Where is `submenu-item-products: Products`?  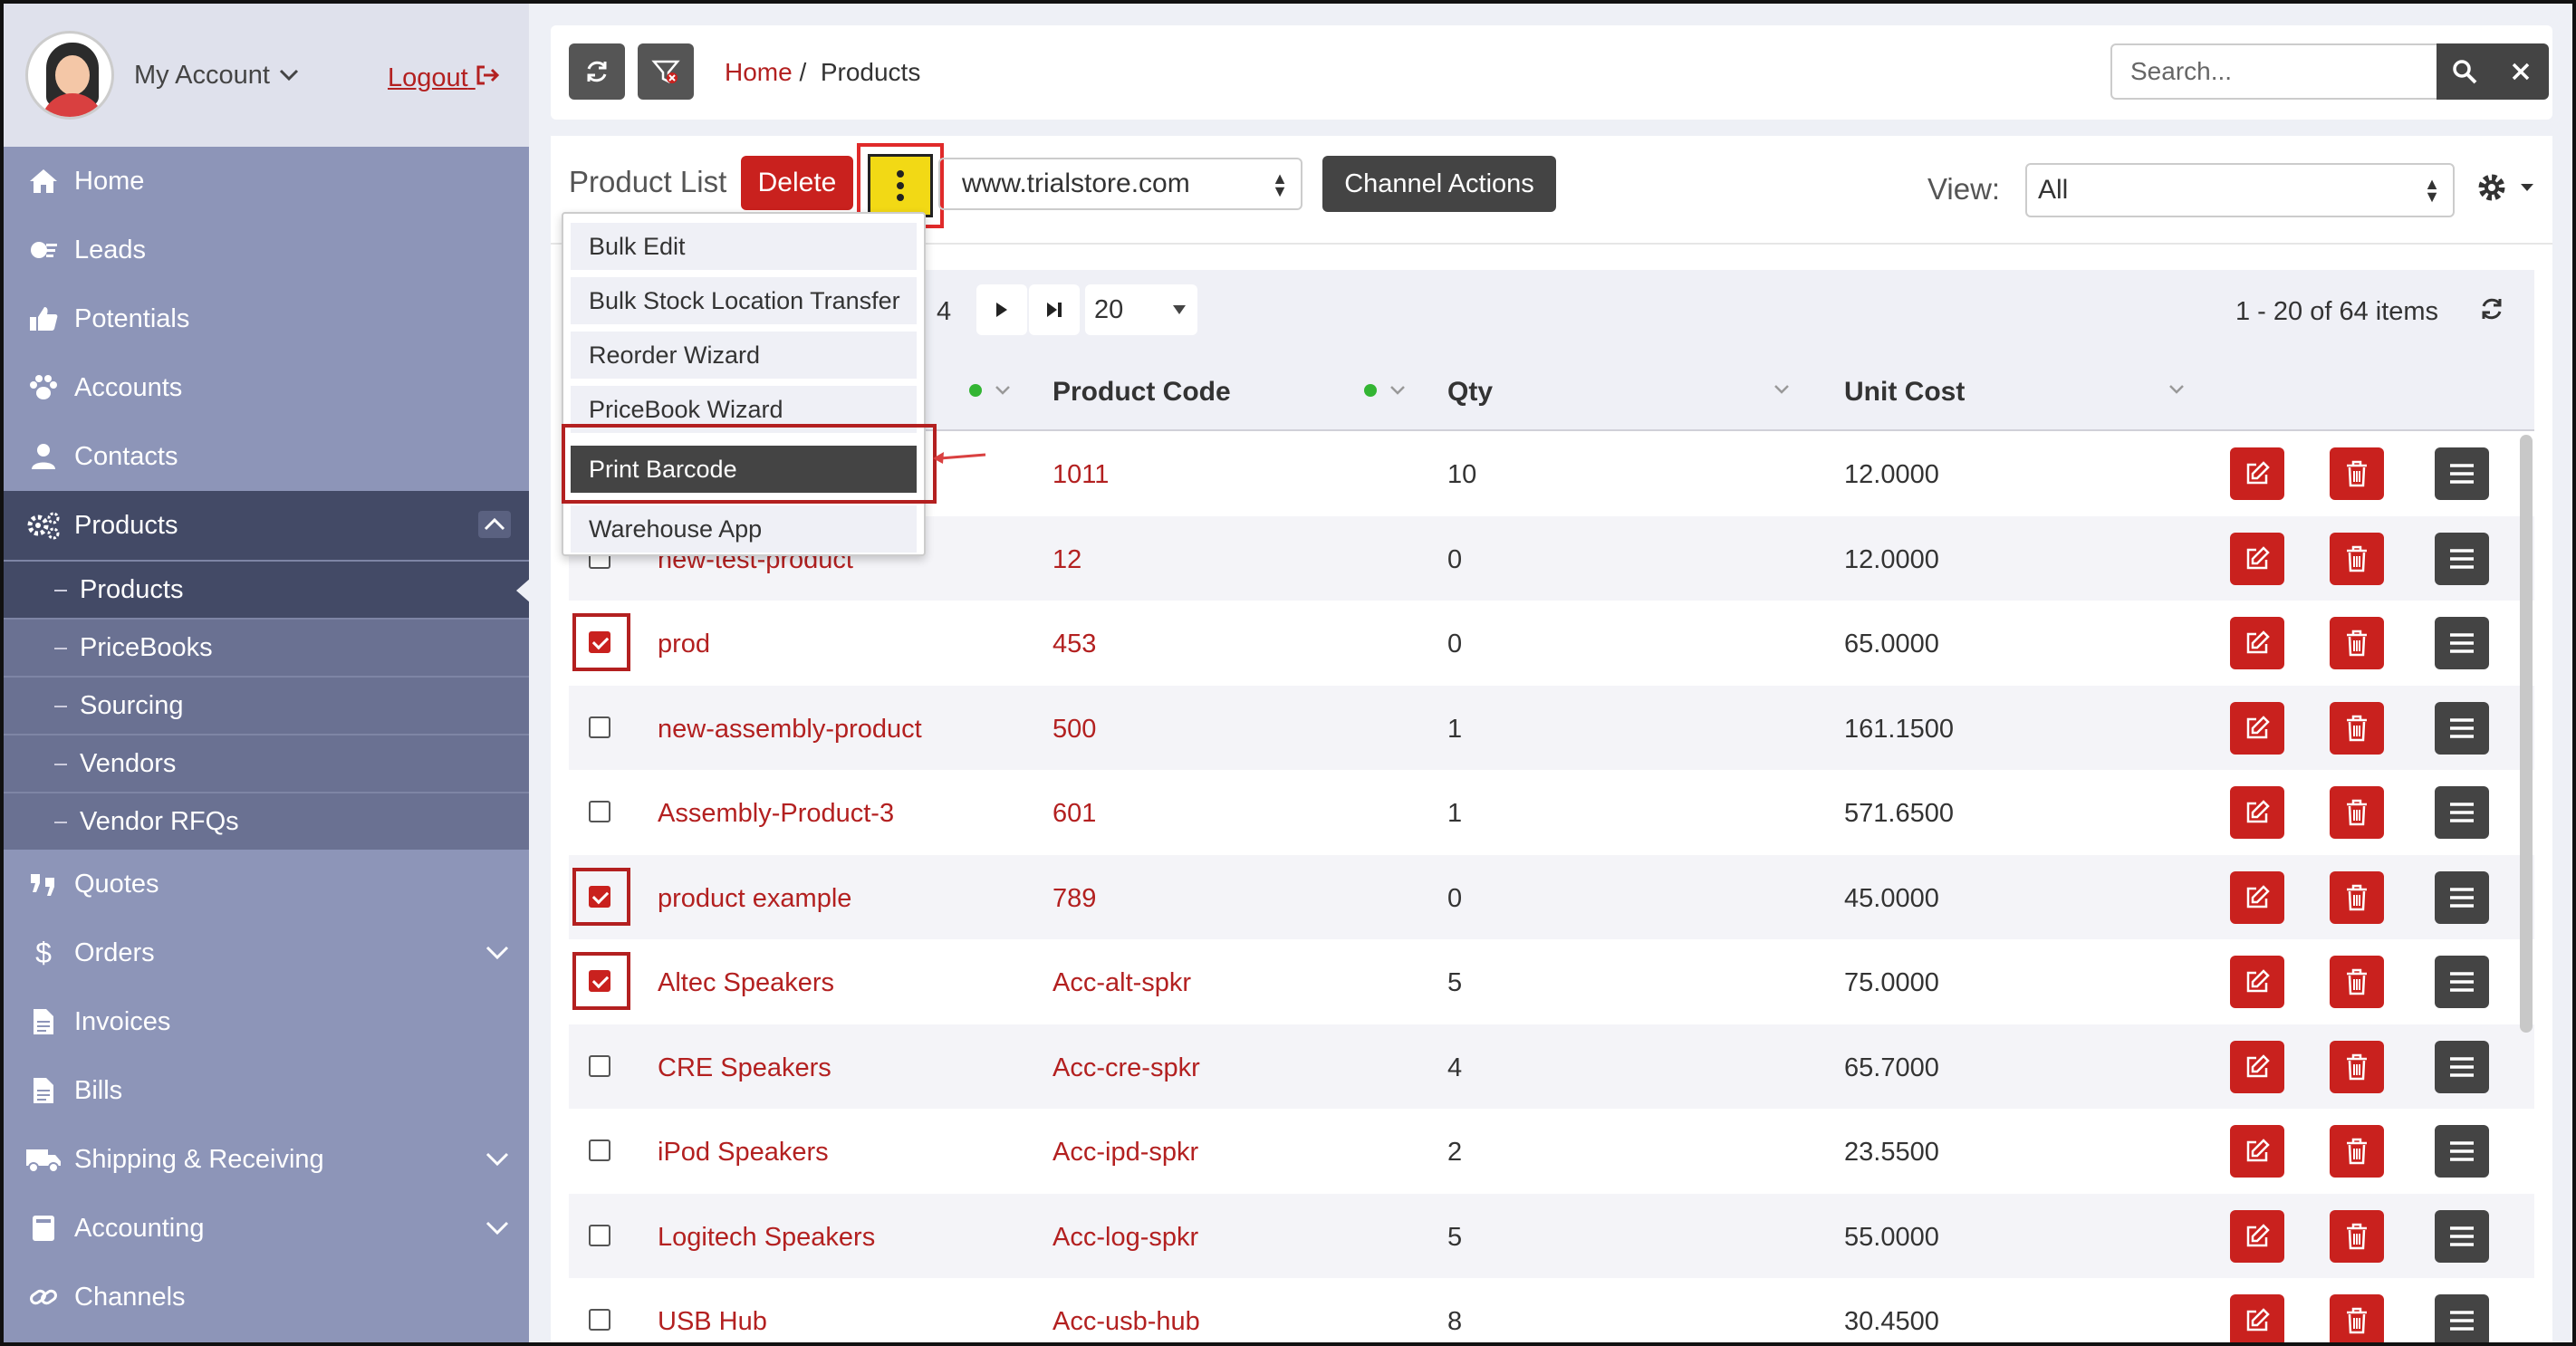
submenu-item-products: Products is located at coordinates (266, 589).